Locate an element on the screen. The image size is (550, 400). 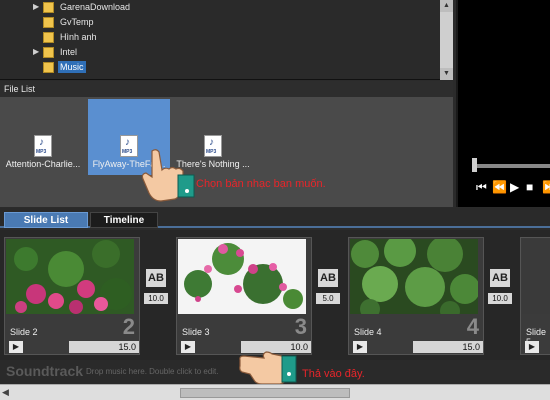
slide-name: Slide 4 is located at coordinates (368, 332).